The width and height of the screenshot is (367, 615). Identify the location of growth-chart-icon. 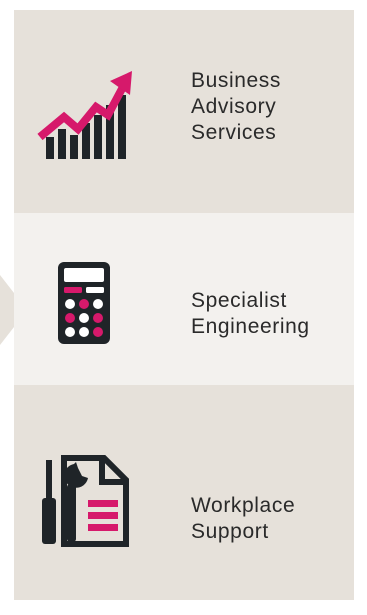
(84, 117).